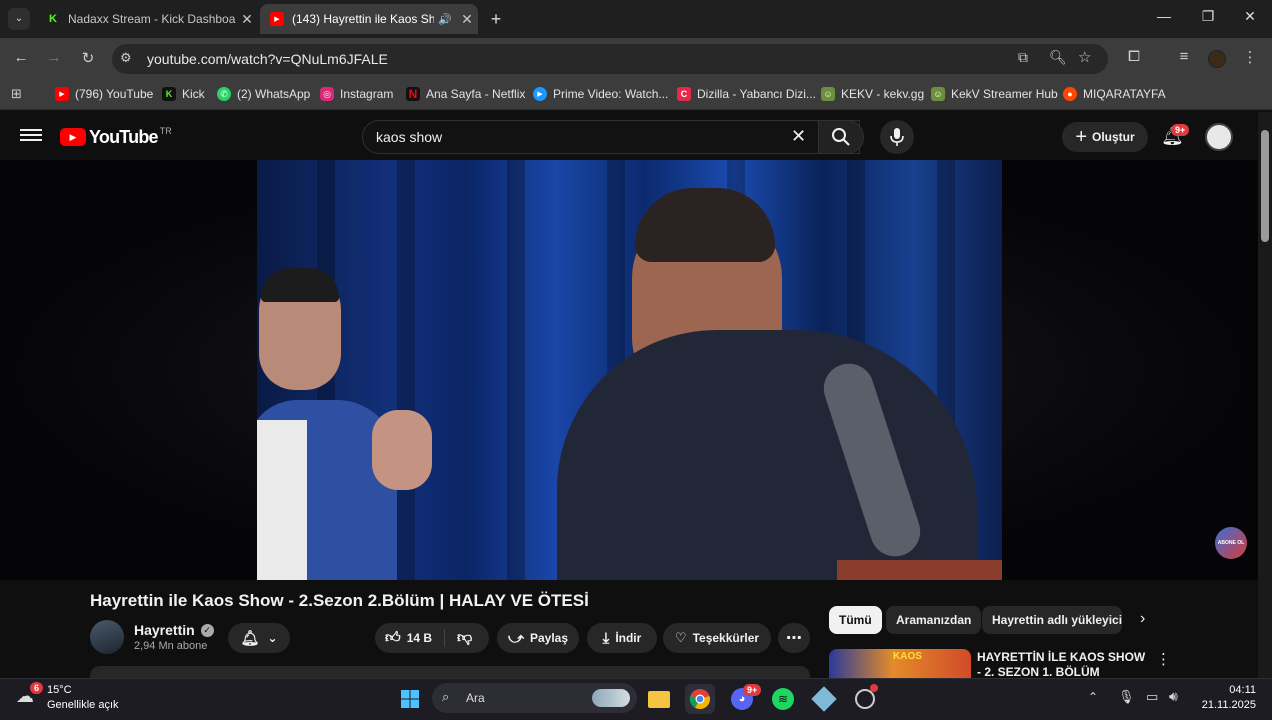  Describe the element at coordinates (496, 19) in the screenshot. I see `new-tab-button: +` at that location.